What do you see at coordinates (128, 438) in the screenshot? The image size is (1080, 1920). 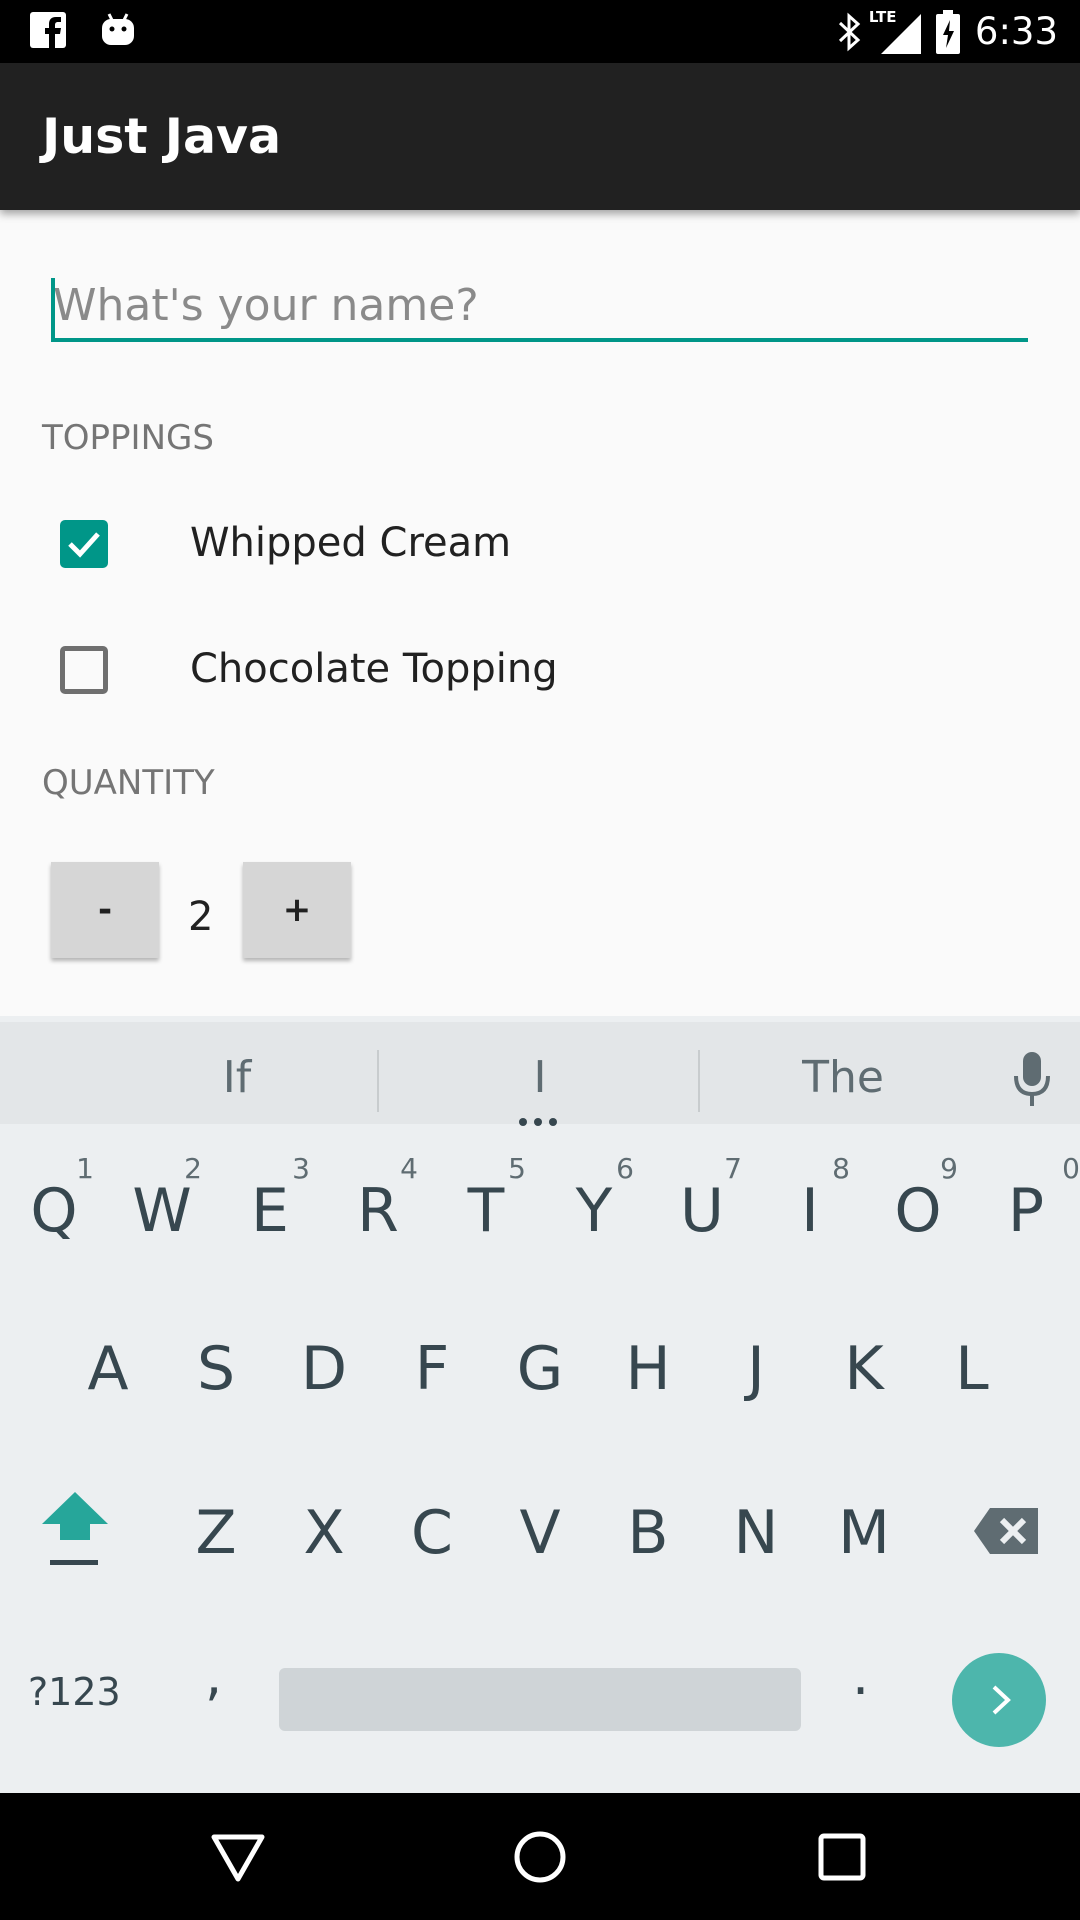 I see `toppings-label: TOPPINGS` at bounding box center [128, 438].